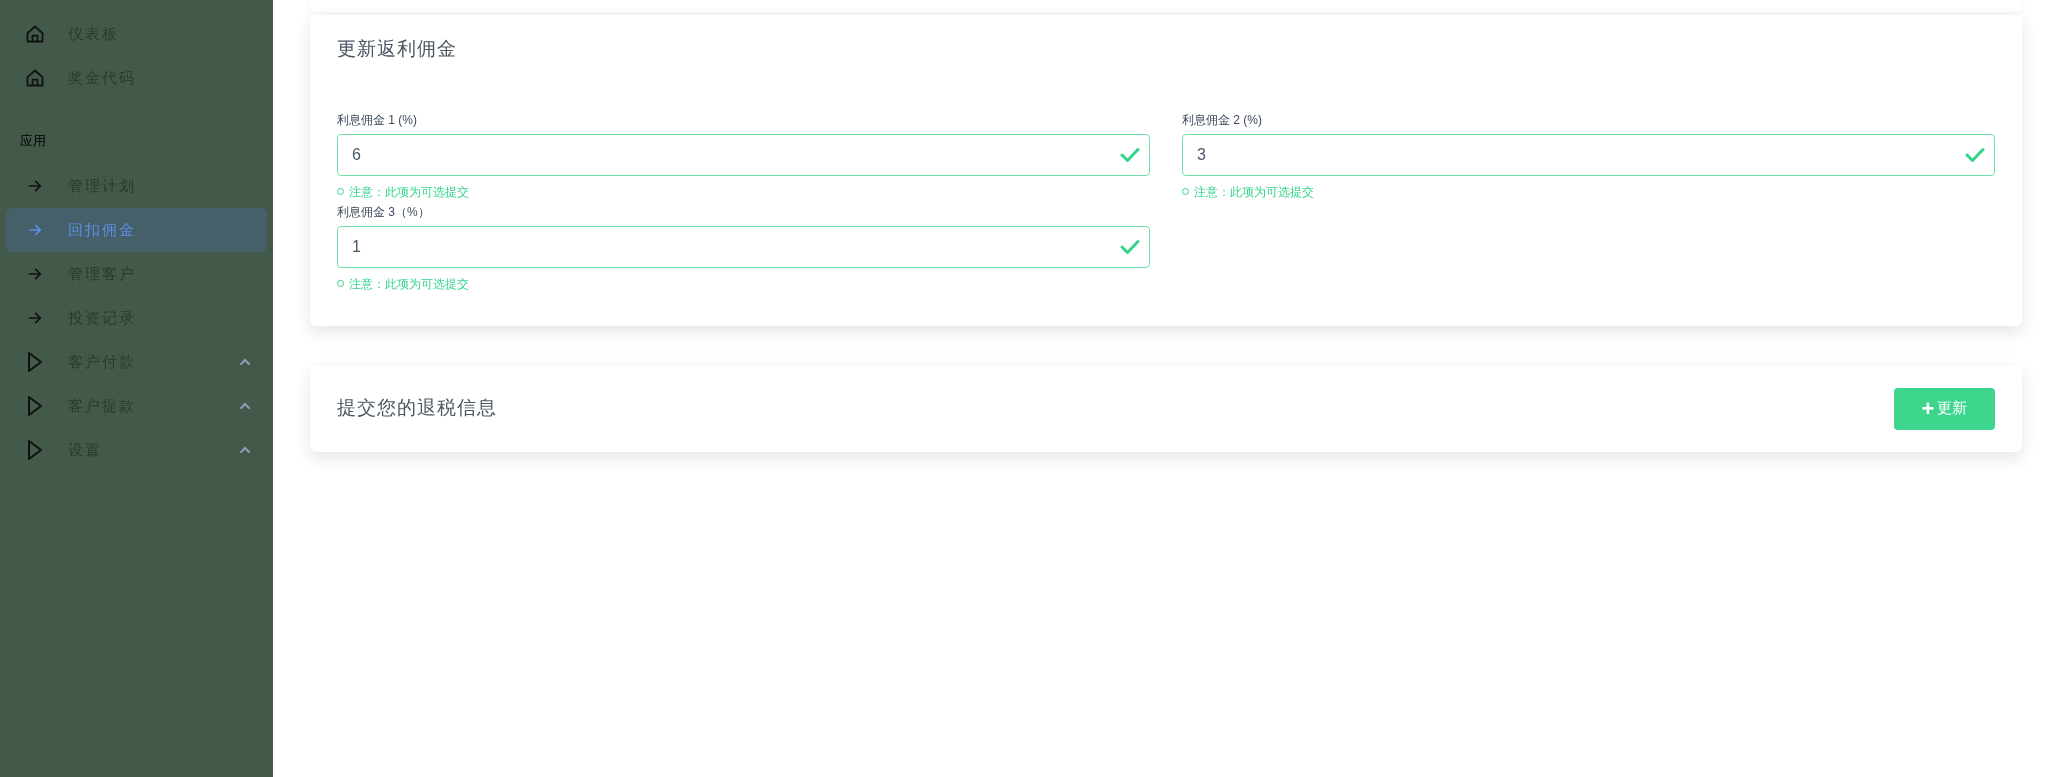  I want to click on card-title: 更新返利佣金, so click(397, 49).